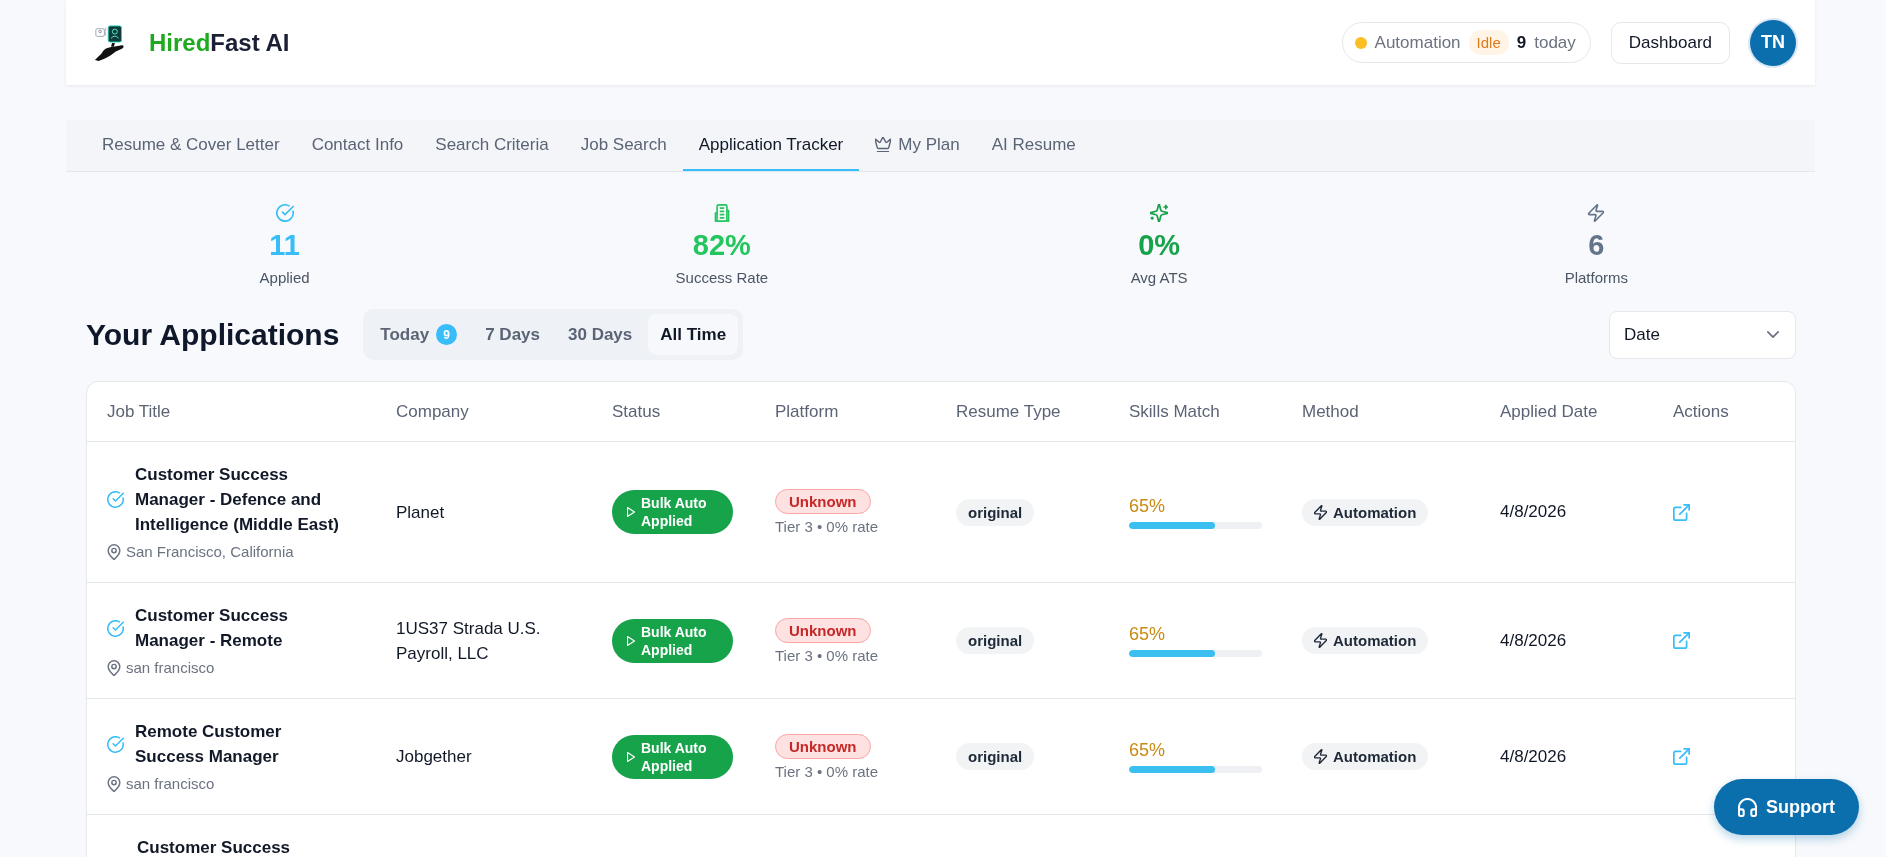  What do you see at coordinates (357, 145) in the screenshot?
I see `tab: Contact Info` at bounding box center [357, 145].